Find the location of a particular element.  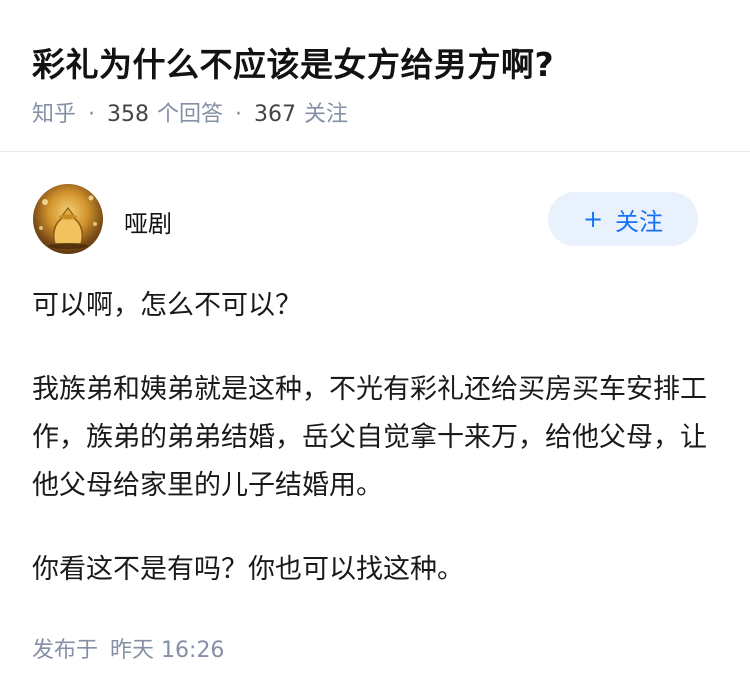

publish-clock: 16:26 is located at coordinates (193, 650).